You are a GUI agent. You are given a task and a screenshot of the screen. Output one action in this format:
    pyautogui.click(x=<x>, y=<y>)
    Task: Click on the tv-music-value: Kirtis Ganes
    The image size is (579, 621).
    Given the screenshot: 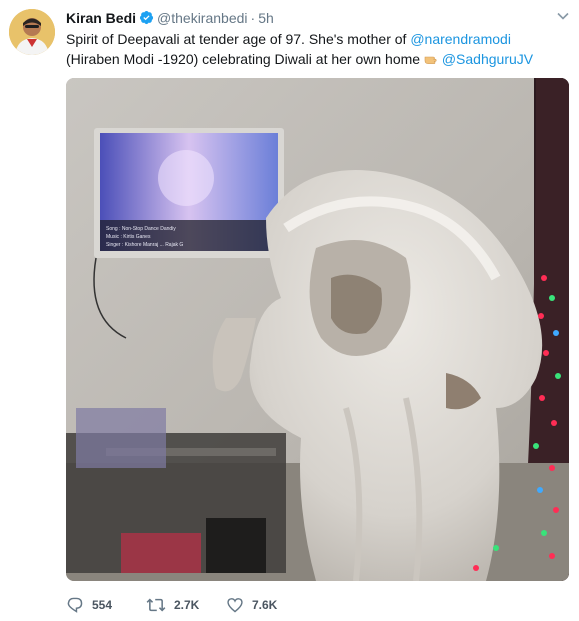 What is the action you would take?
    pyautogui.click(x=137, y=237)
    